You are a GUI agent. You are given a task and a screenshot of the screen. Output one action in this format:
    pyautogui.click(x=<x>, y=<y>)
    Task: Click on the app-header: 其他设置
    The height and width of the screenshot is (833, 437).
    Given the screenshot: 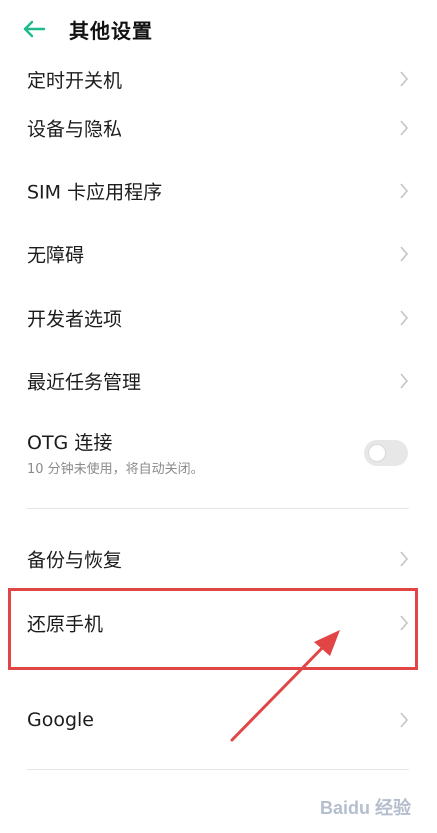 What is the action you would take?
    pyautogui.click(x=218, y=29)
    